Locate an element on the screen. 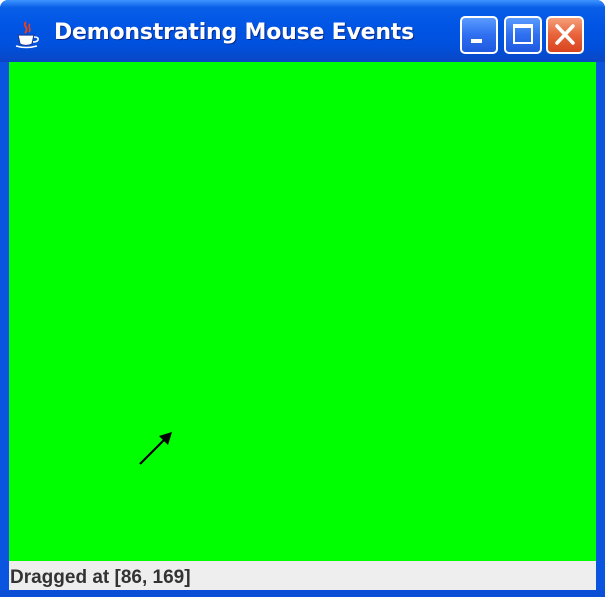  close-icon is located at coordinates (565, 34).